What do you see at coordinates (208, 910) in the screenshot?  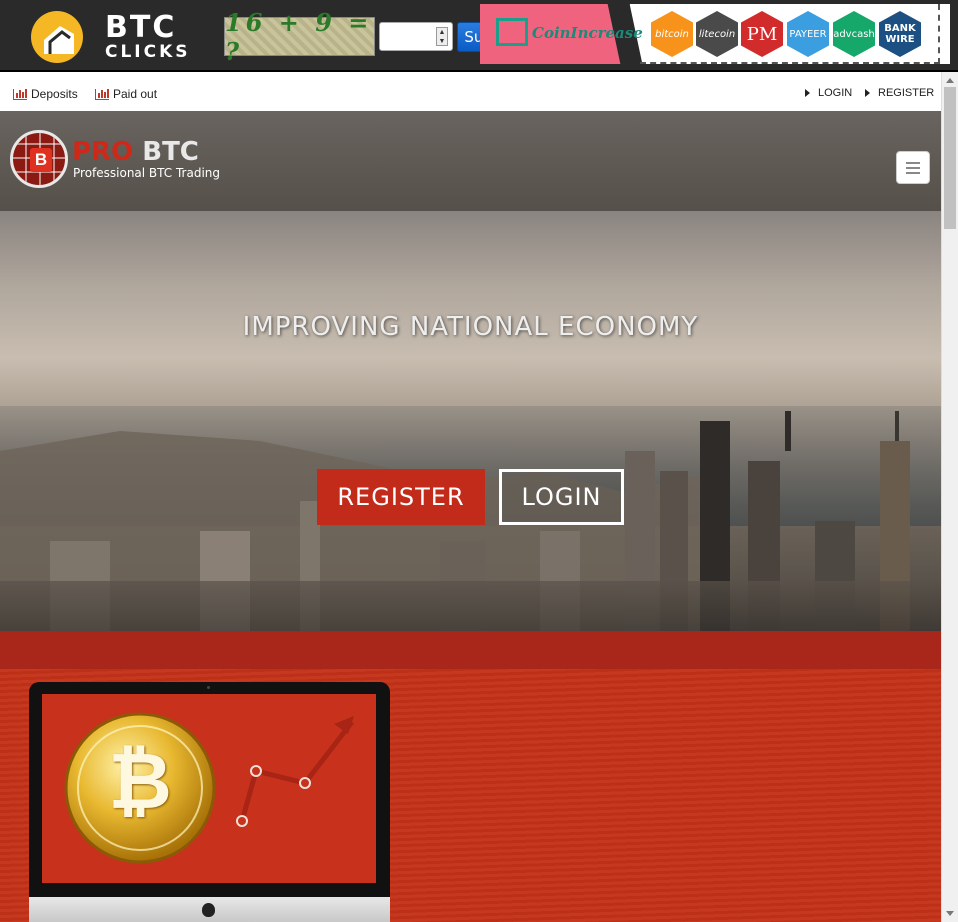 I see `apple-logo-icon` at bounding box center [208, 910].